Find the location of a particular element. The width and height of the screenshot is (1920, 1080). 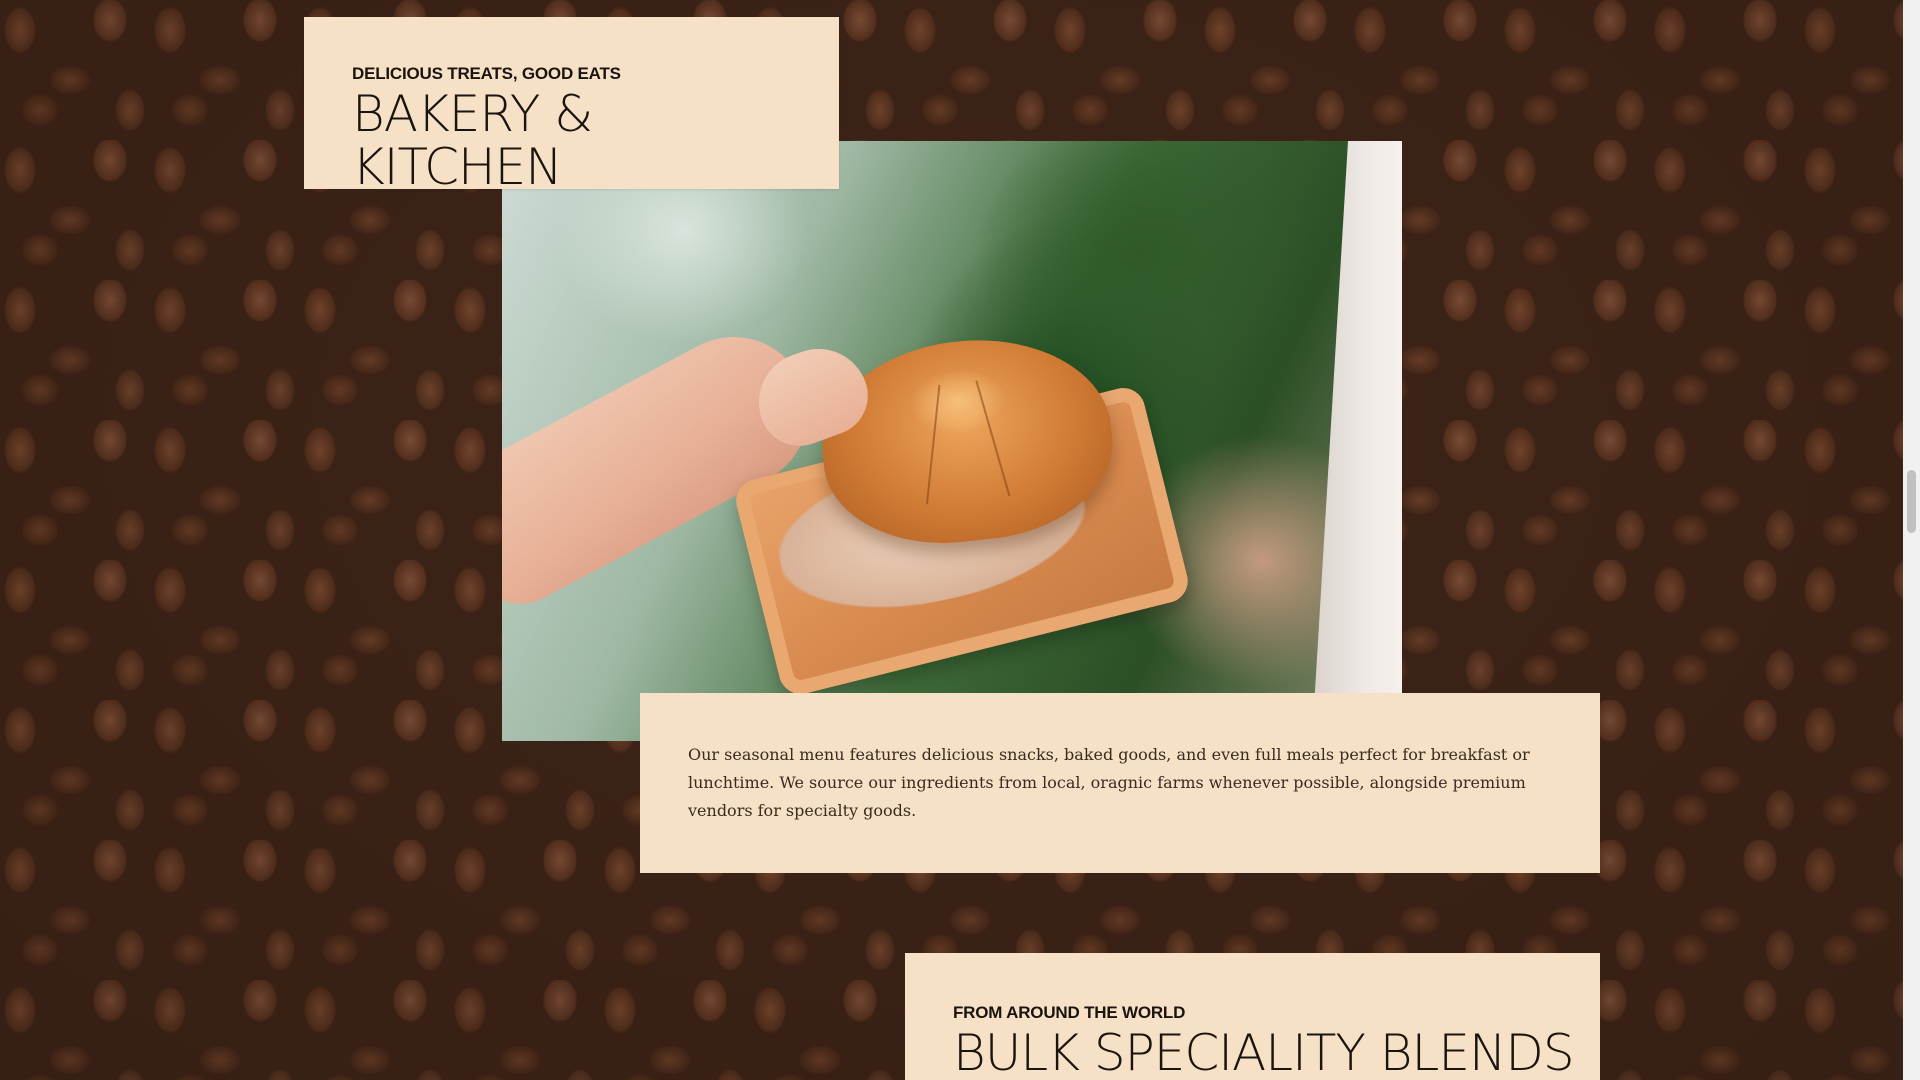

blends-heading: BULK SPECIALITY BLENDS is located at coordinates (1264, 1052).